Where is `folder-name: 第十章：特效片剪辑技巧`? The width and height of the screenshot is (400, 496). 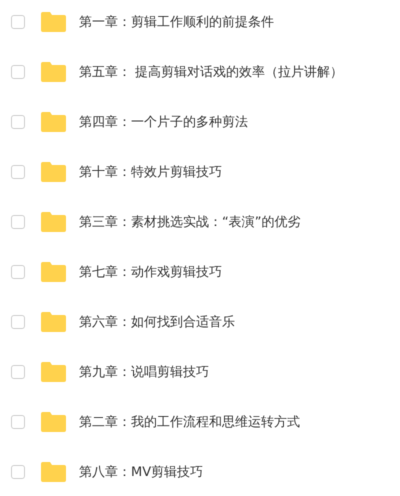 folder-name: 第十章：特效片剪辑技巧 is located at coordinates (150, 172).